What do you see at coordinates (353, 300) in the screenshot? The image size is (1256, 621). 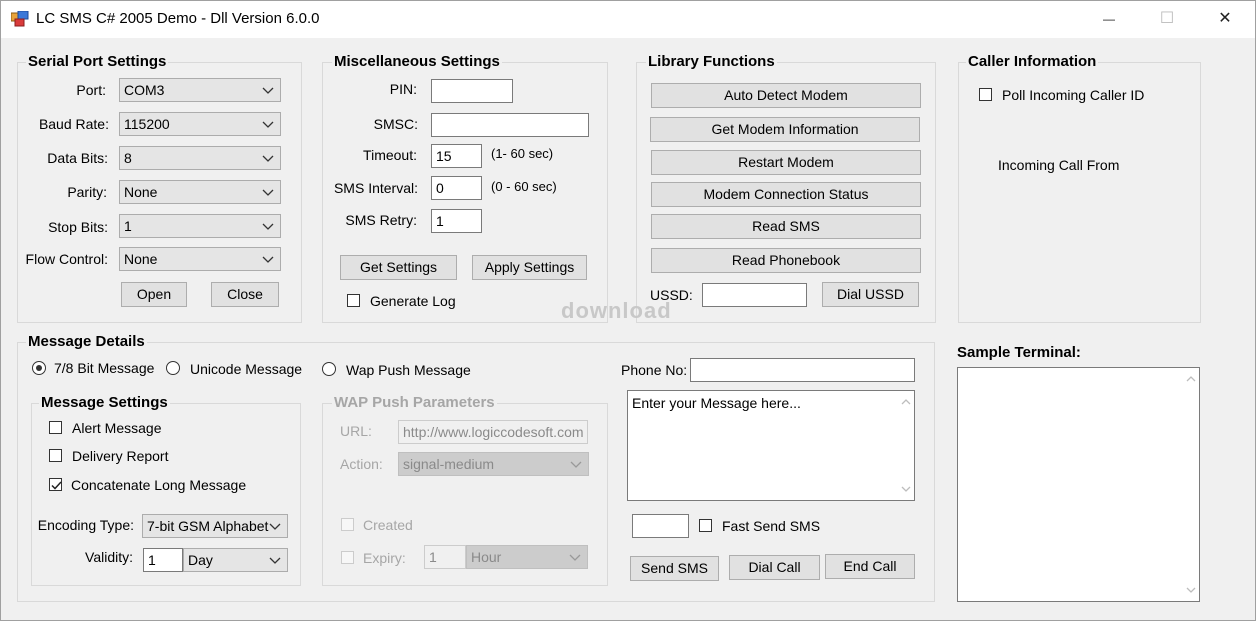 I see `generate-log-checkbox` at bounding box center [353, 300].